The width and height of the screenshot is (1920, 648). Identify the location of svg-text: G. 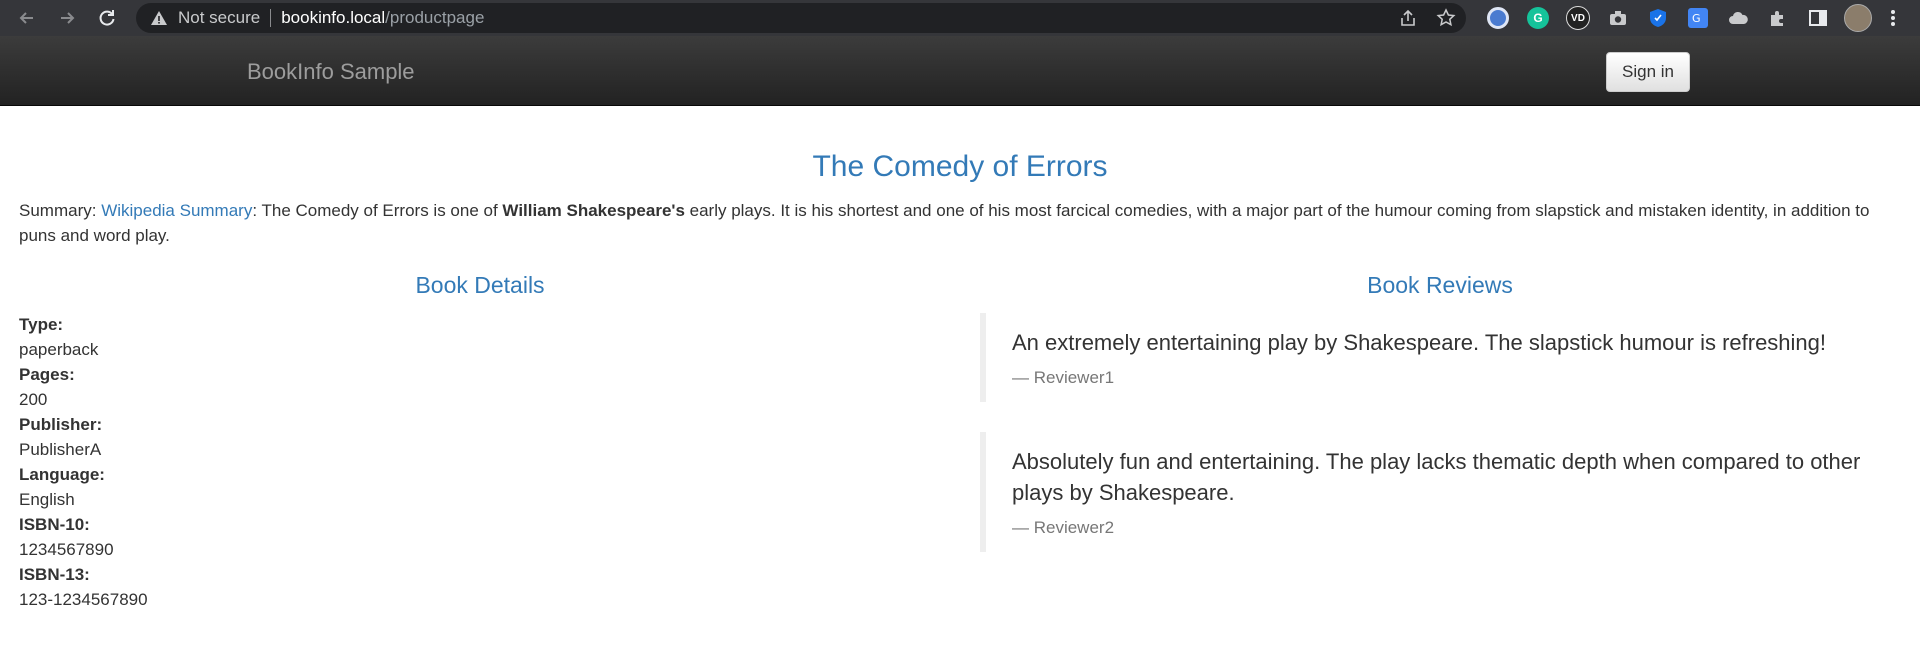
(1696, 18).